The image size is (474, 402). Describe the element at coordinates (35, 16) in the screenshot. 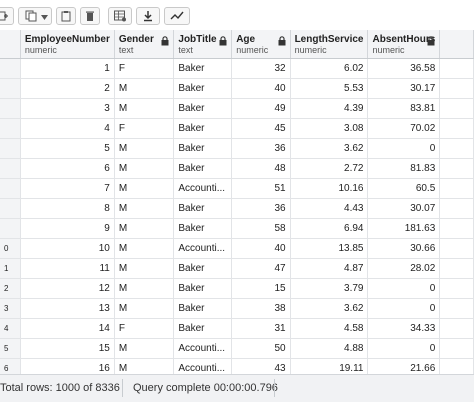

I see `copy-button` at that location.